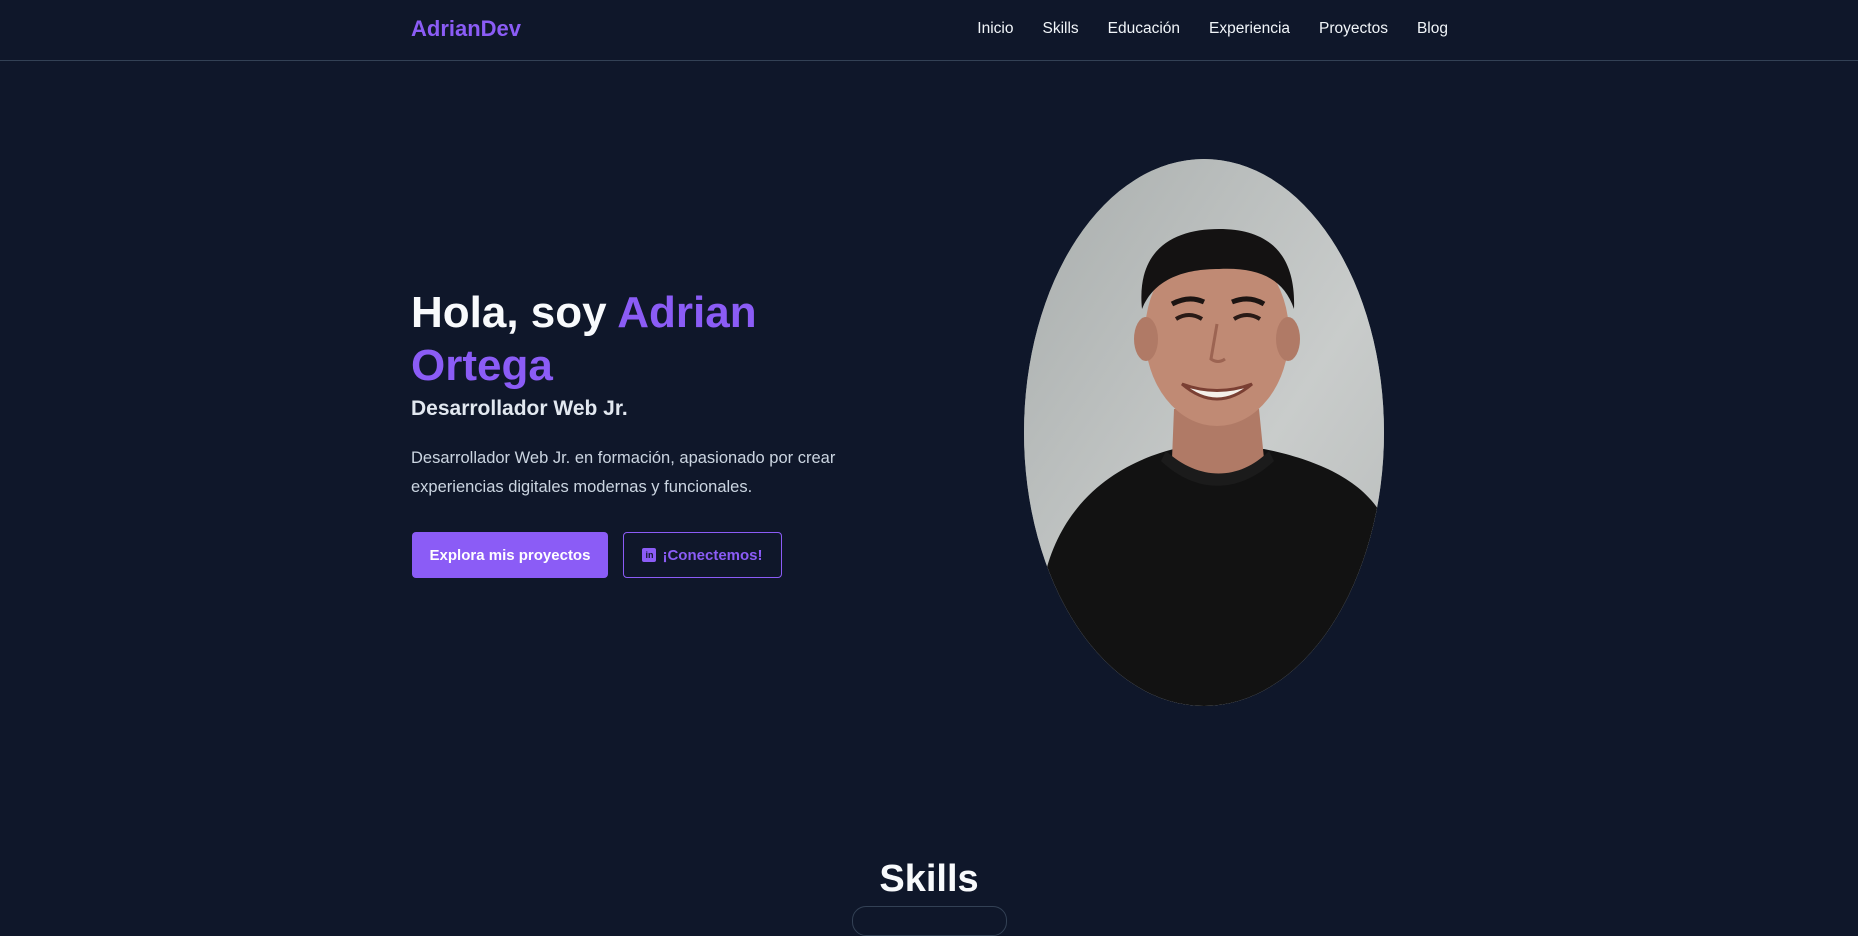 Image resolution: width=1858 pixels, height=936 pixels. I want to click on profile-photo, so click(1204, 432).